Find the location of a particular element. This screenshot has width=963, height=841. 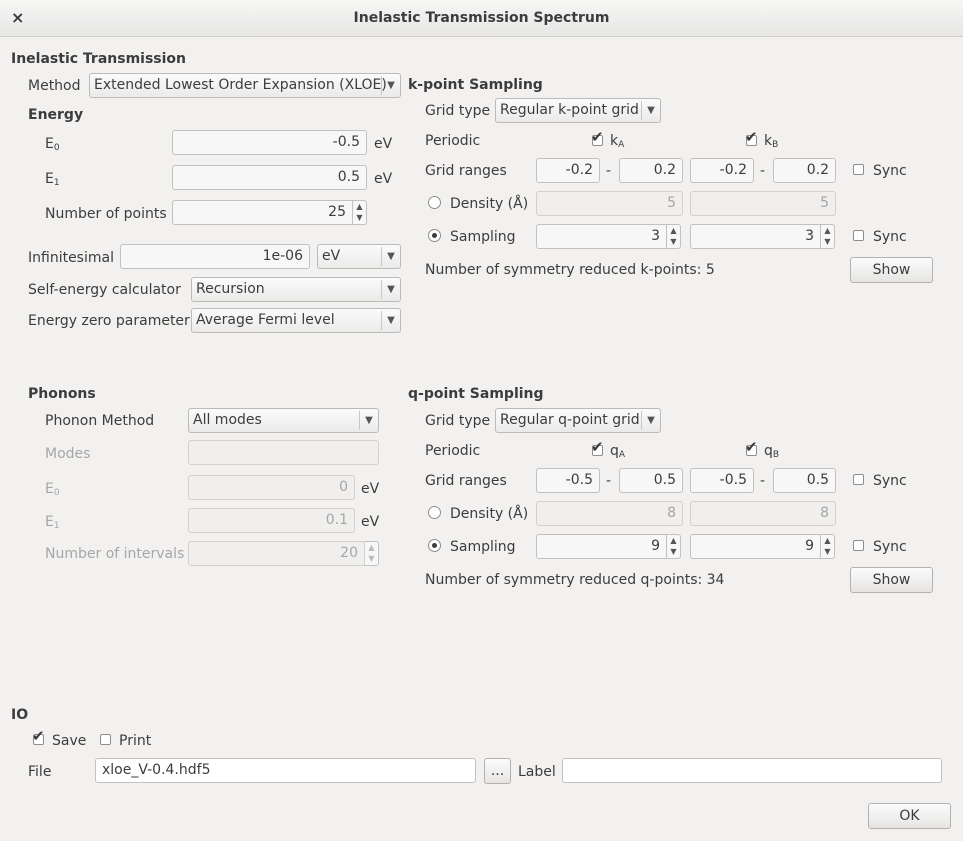

q-range-b-min-input: -0.5 is located at coordinates (722, 480).